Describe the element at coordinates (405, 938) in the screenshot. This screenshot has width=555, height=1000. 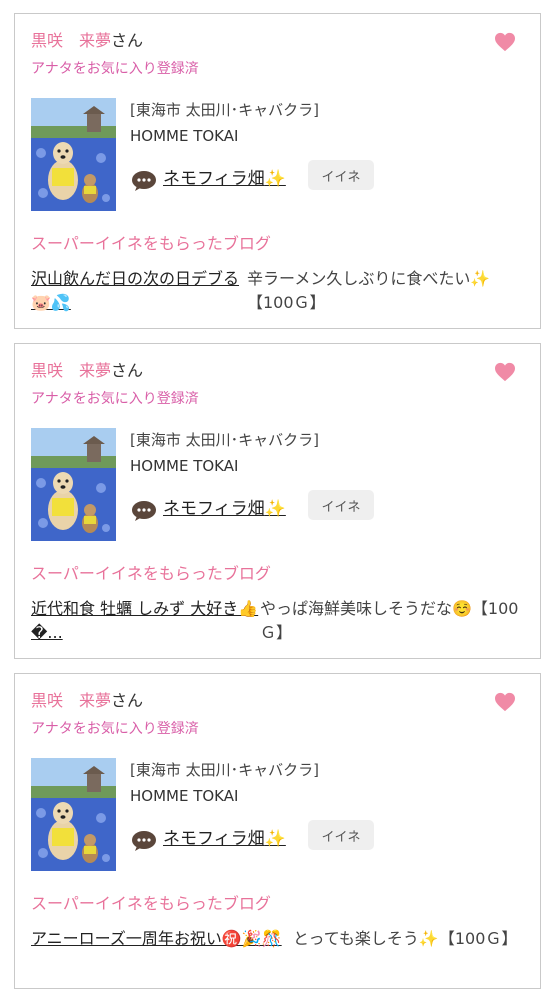
I see `blog-comment: とっても楽しそう✨【100Ｇ】` at that location.